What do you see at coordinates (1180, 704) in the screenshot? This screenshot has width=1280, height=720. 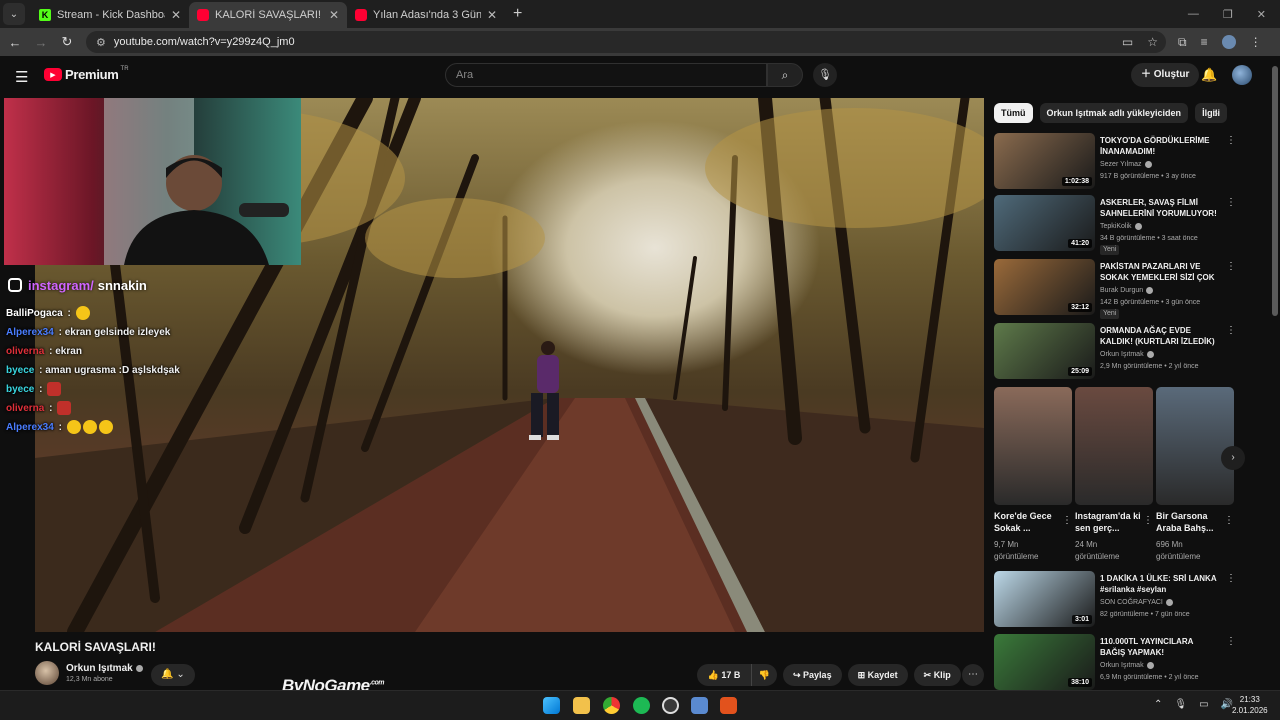 I see `microphone-icon: 🎙` at bounding box center [1180, 704].